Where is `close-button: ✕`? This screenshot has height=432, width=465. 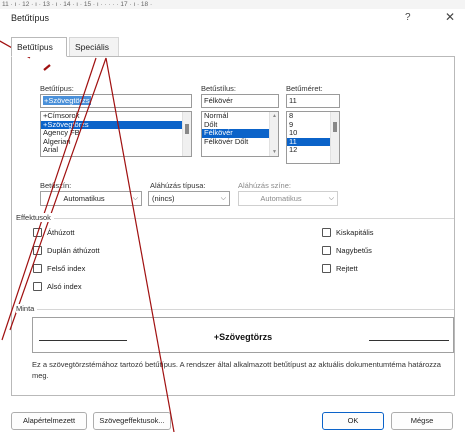
close-button: ✕ is located at coordinates (450, 17).